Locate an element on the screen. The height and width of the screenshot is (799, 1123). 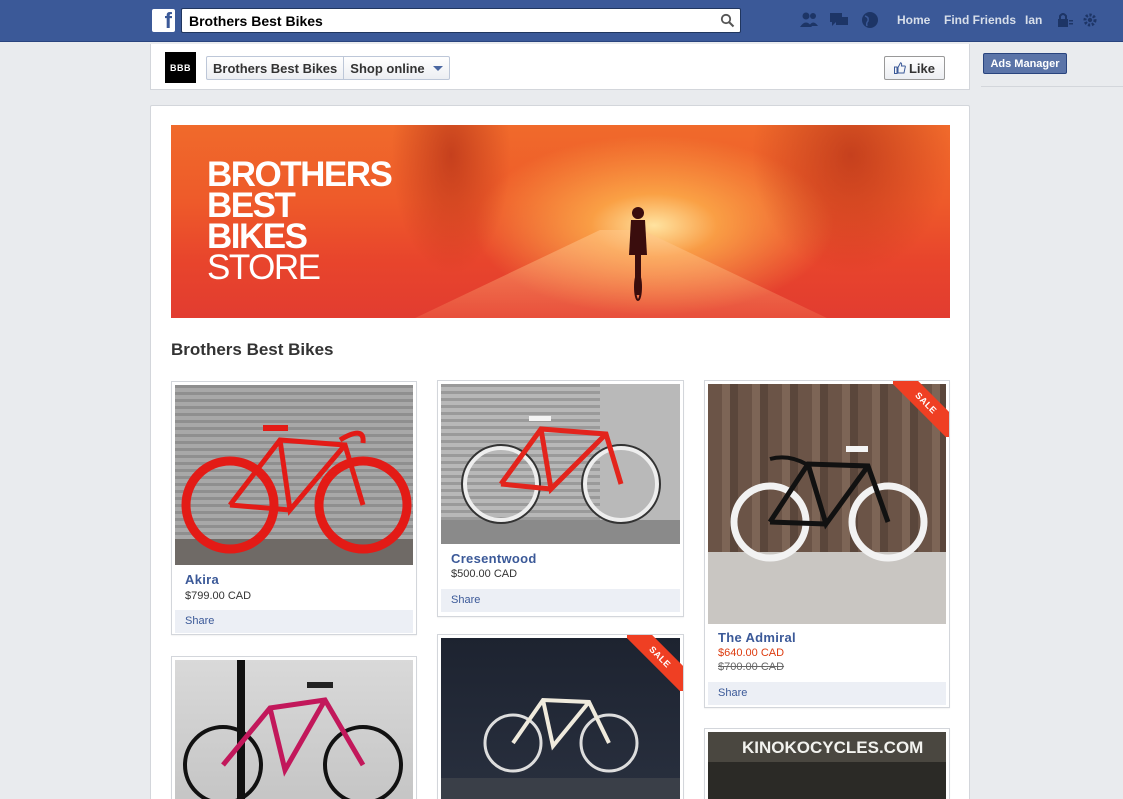
product-price: $799.00 CAD is located at coordinates (218, 596).